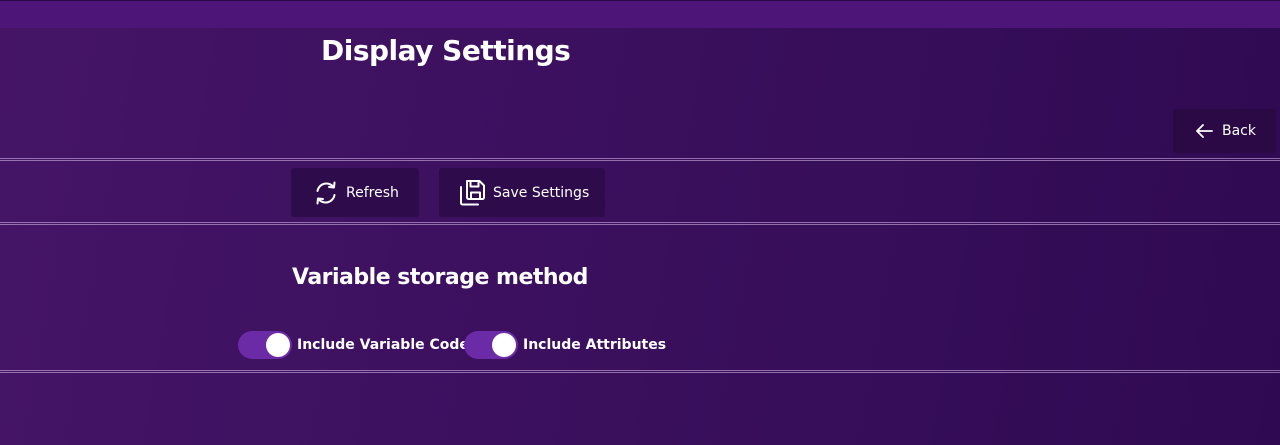 This screenshot has width=1280, height=445. I want to click on page-title: Display Settings, so click(446, 50).